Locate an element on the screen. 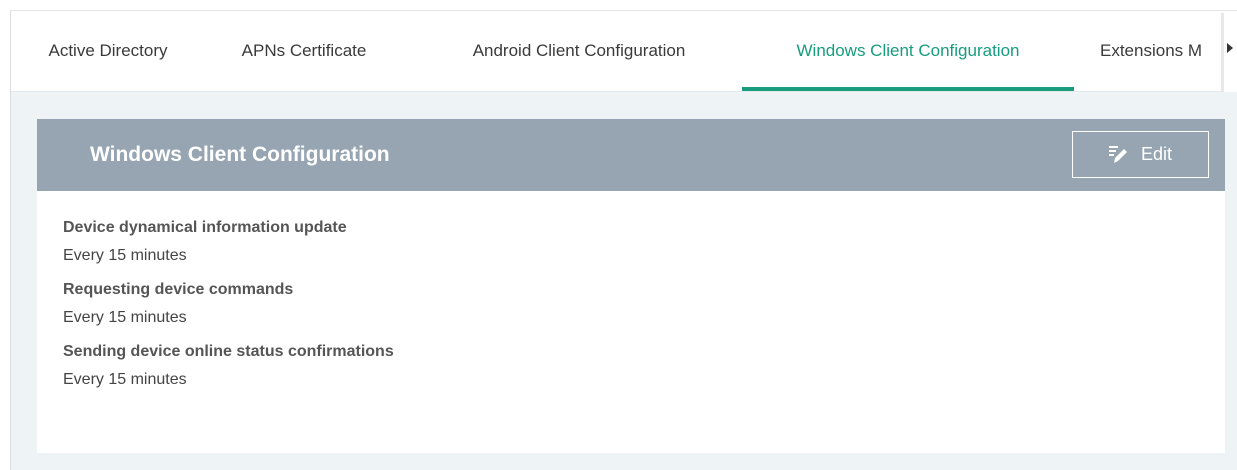 Image resolution: width=1237 pixels, height=470 pixels. edit-button: Edit is located at coordinates (1140, 154).